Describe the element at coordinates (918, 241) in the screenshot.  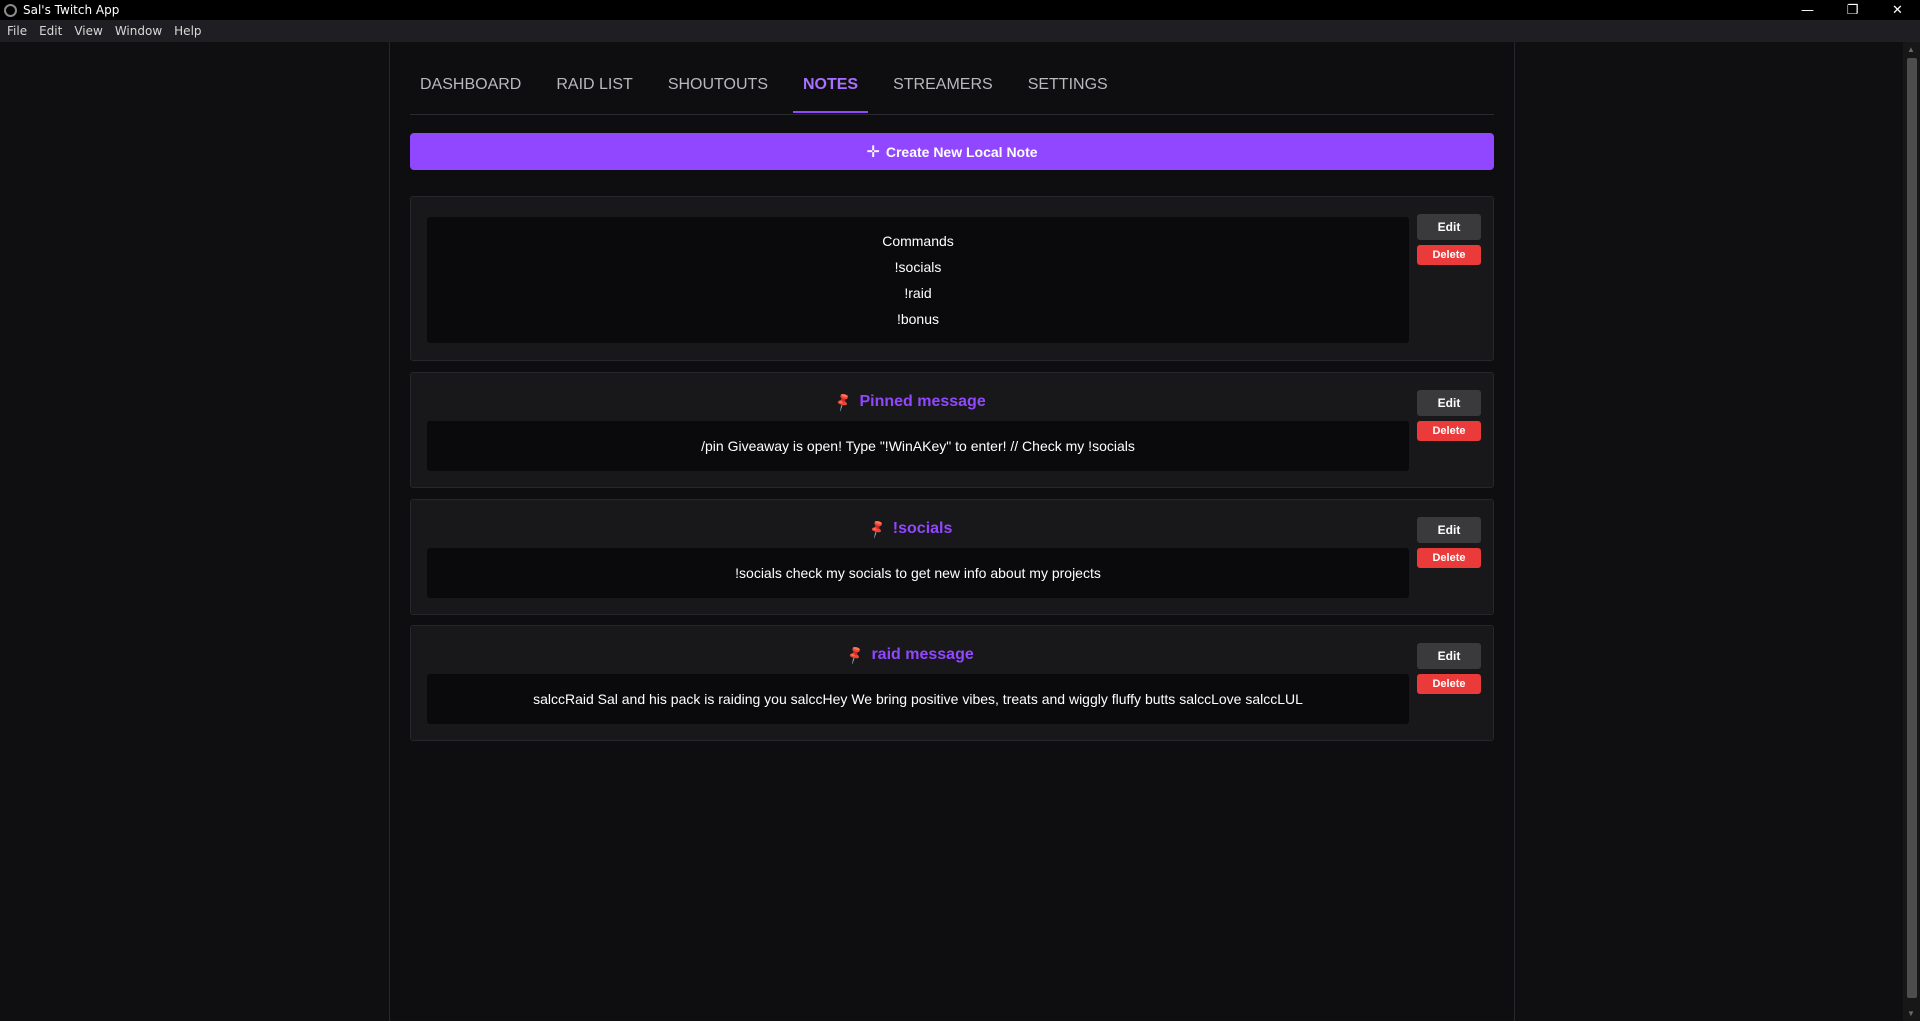
I see `note-line: Commands` at that location.